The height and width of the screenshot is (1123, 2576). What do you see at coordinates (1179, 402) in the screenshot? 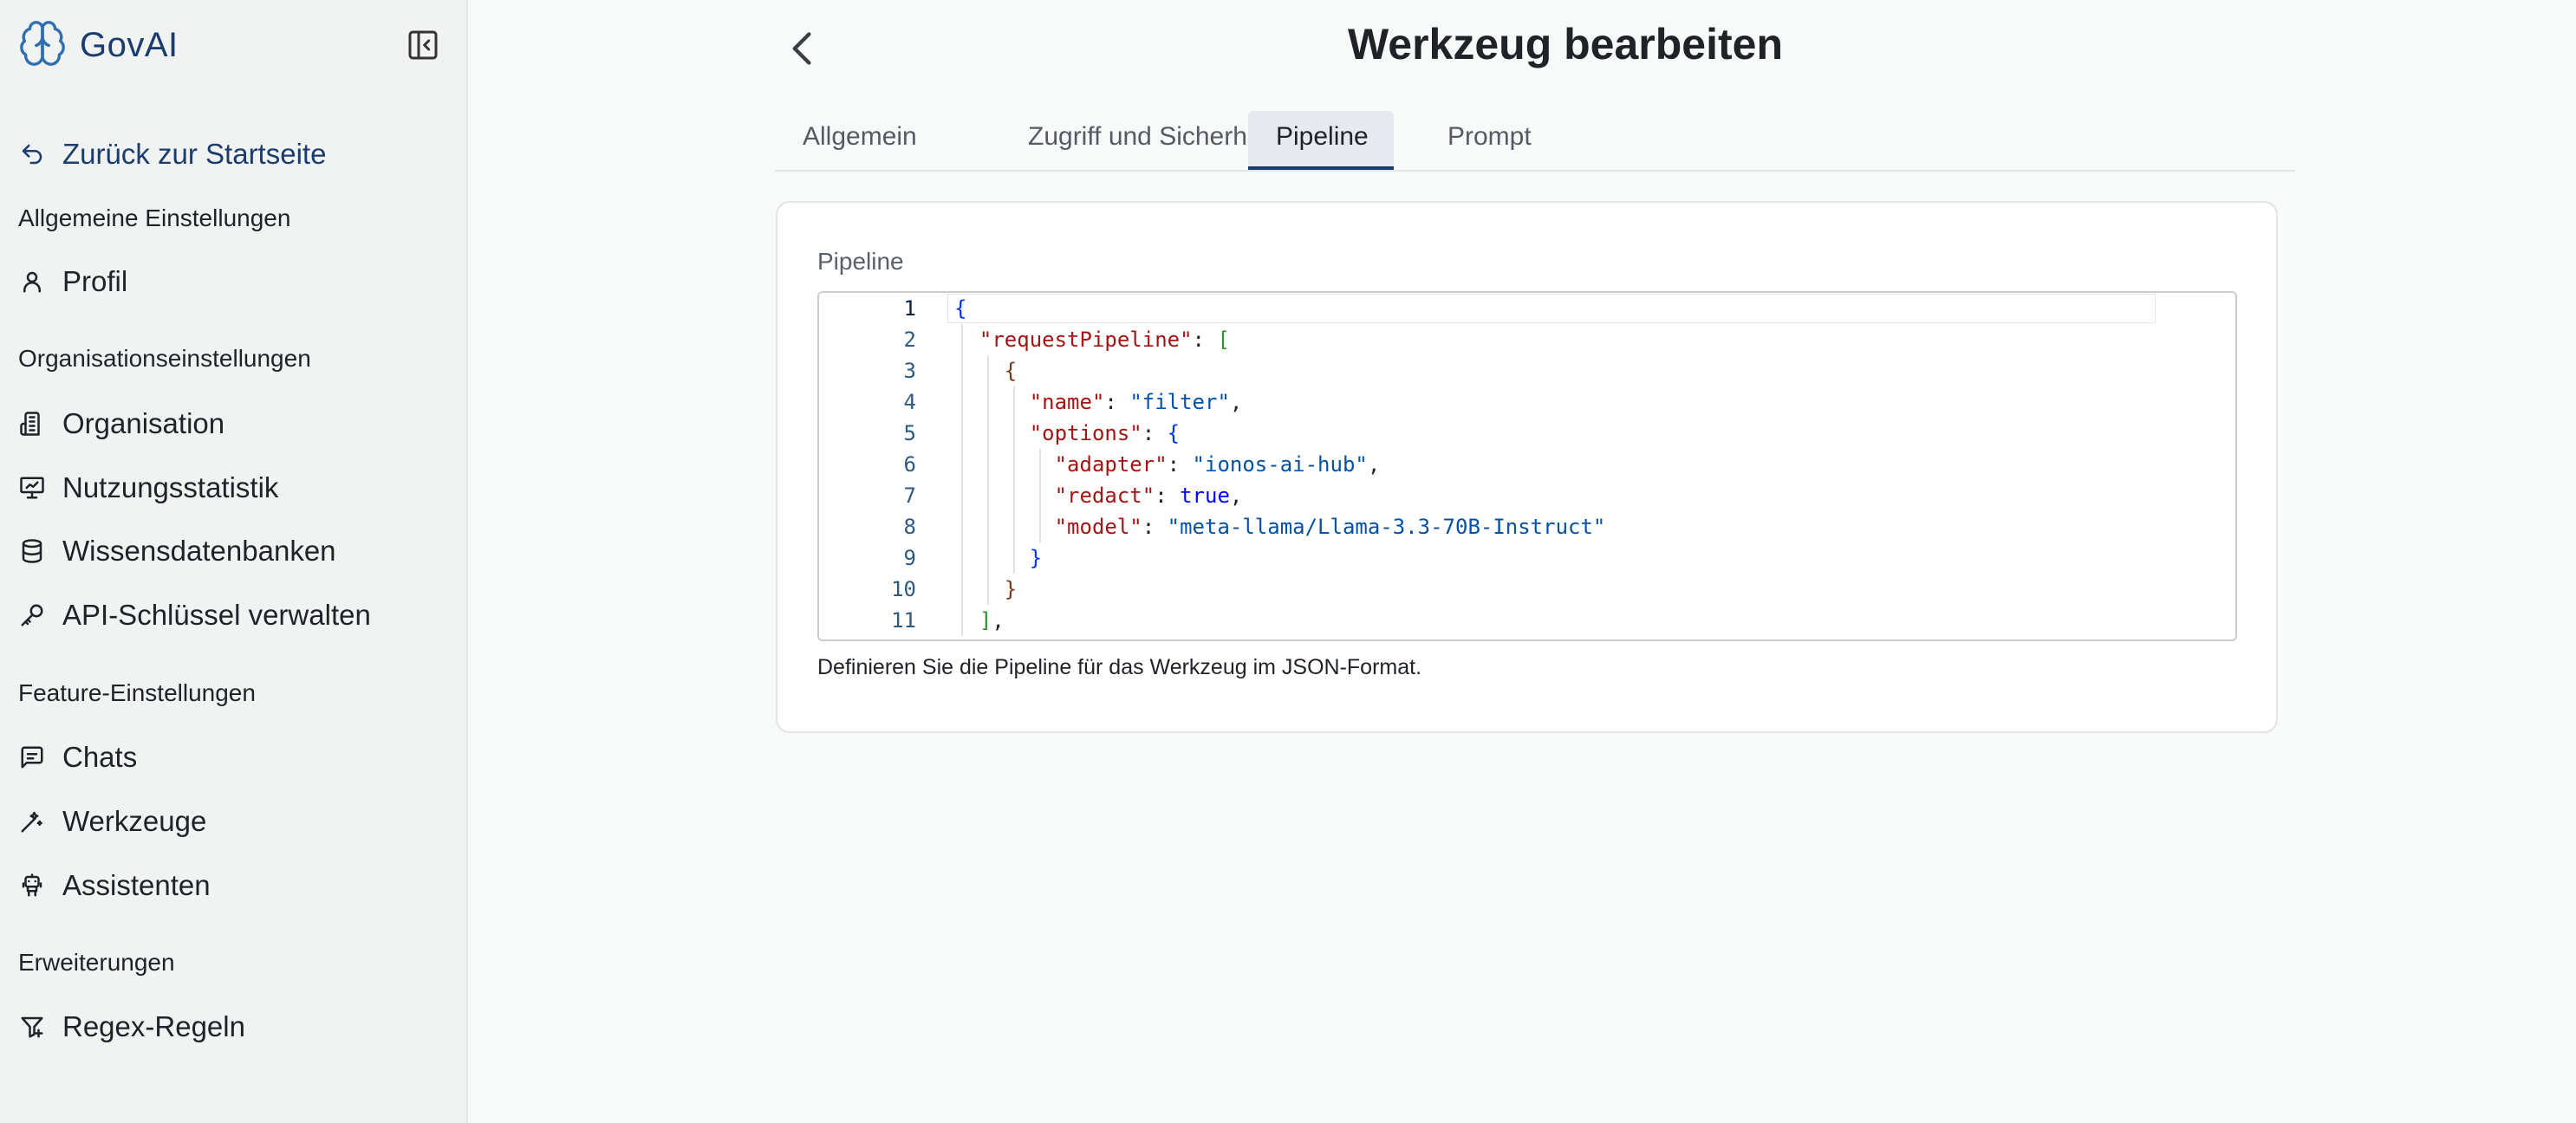
I see `code-token: "filter"` at bounding box center [1179, 402].